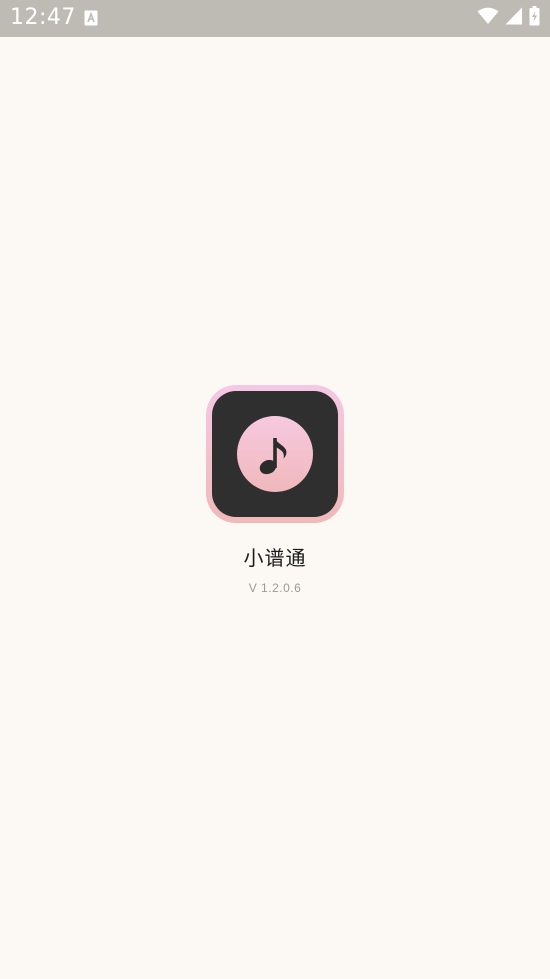  What do you see at coordinates (275, 588) in the screenshot?
I see `app-version: V 1.2.0.6` at bounding box center [275, 588].